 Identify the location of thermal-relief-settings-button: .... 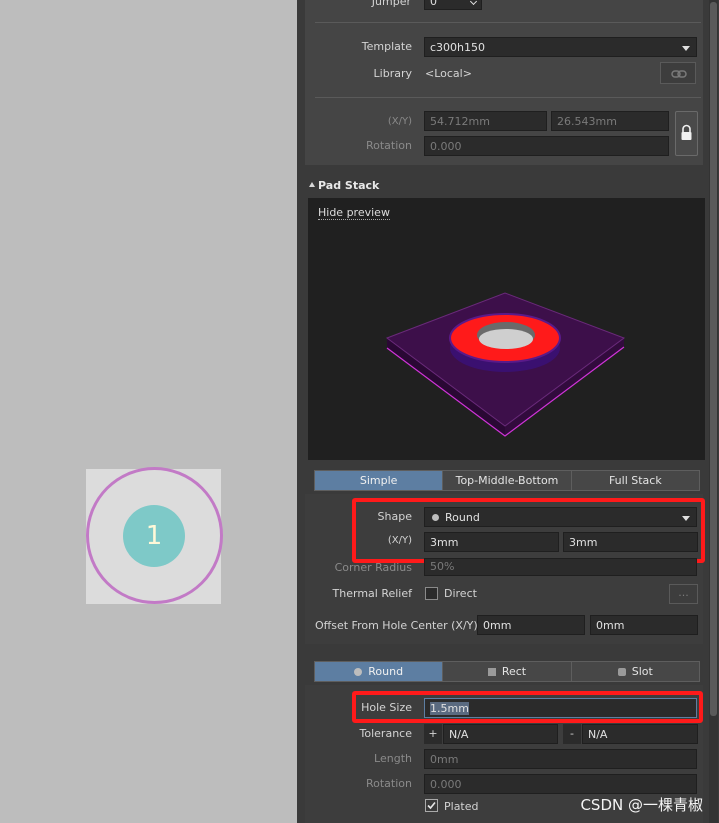
(683, 594).